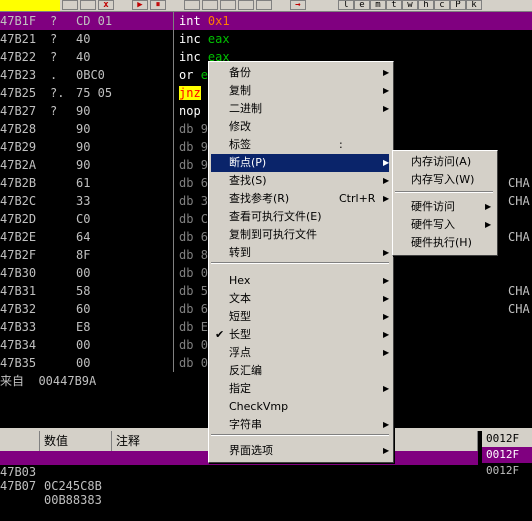 The image size is (532, 521). Describe the element at coordinates (18, 291) in the screenshot. I see `row-address: 47B31` at that location.